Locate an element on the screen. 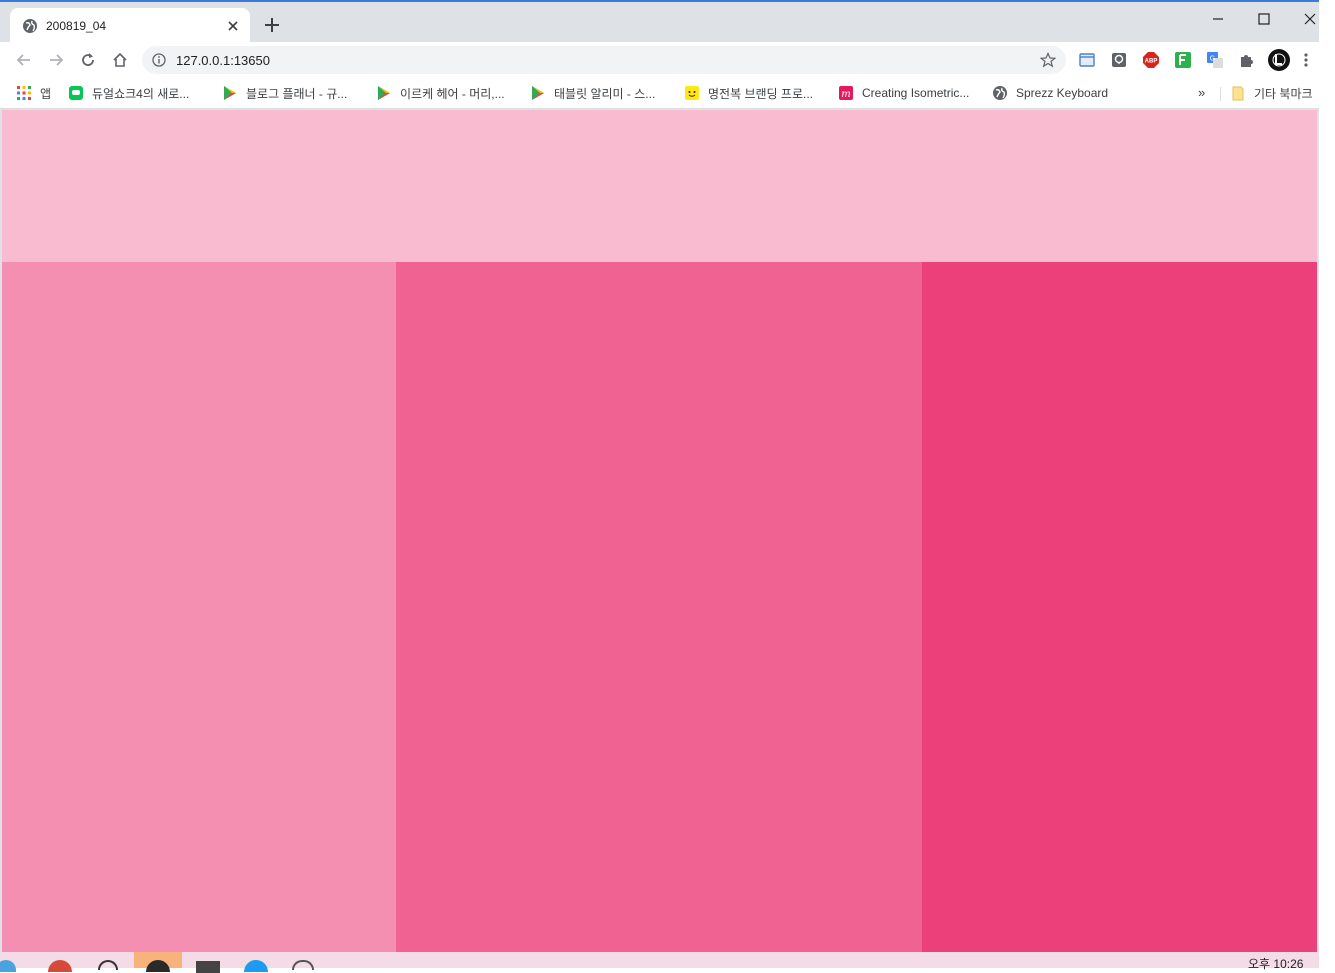 The height and width of the screenshot is (973, 1335). feedly-extension-icon is located at coordinates (1183, 60).